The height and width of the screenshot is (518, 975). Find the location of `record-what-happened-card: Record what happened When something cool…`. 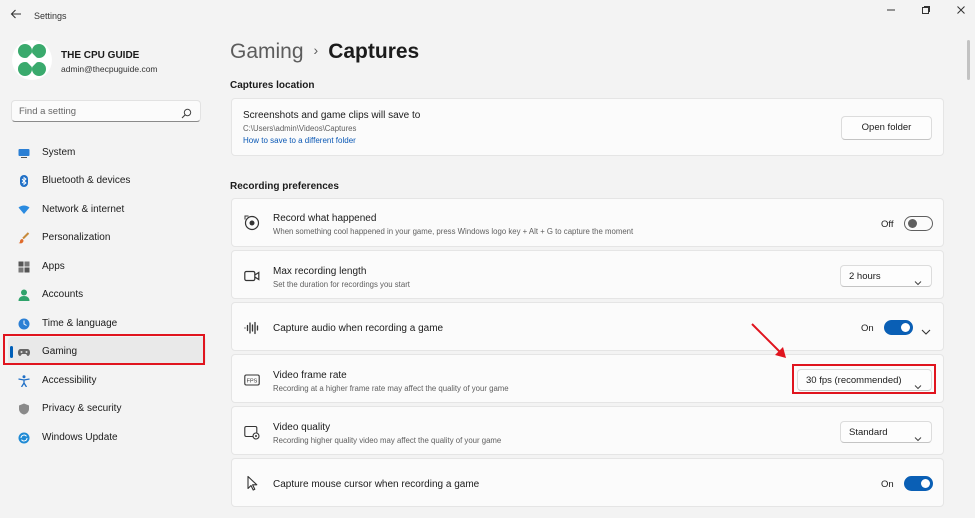

record-what-happened-card: Record what happened When something cool… is located at coordinates (587, 222).